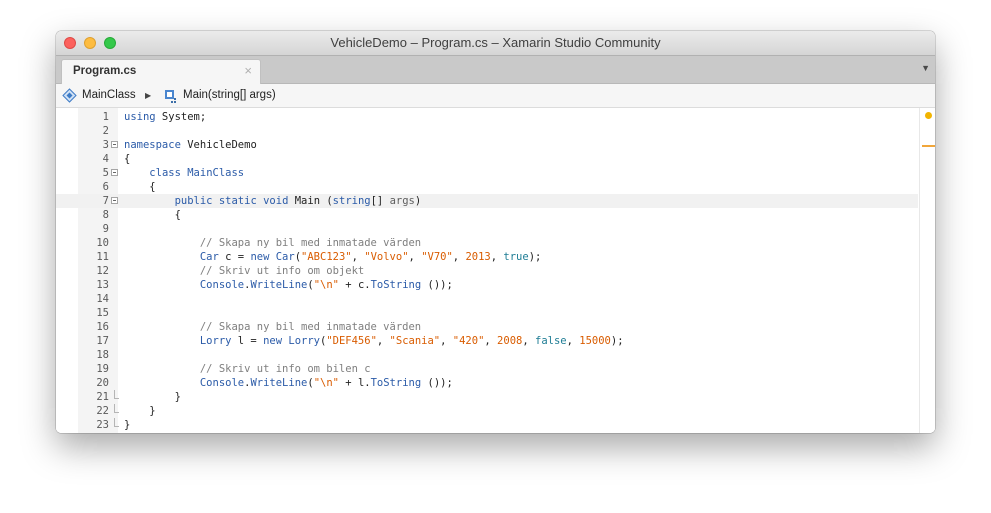 Image resolution: width=991 pixels, height=513 pixels. What do you see at coordinates (161, 71) in the screenshot?
I see `tab-program-cs: Program.cs ×` at bounding box center [161, 71].